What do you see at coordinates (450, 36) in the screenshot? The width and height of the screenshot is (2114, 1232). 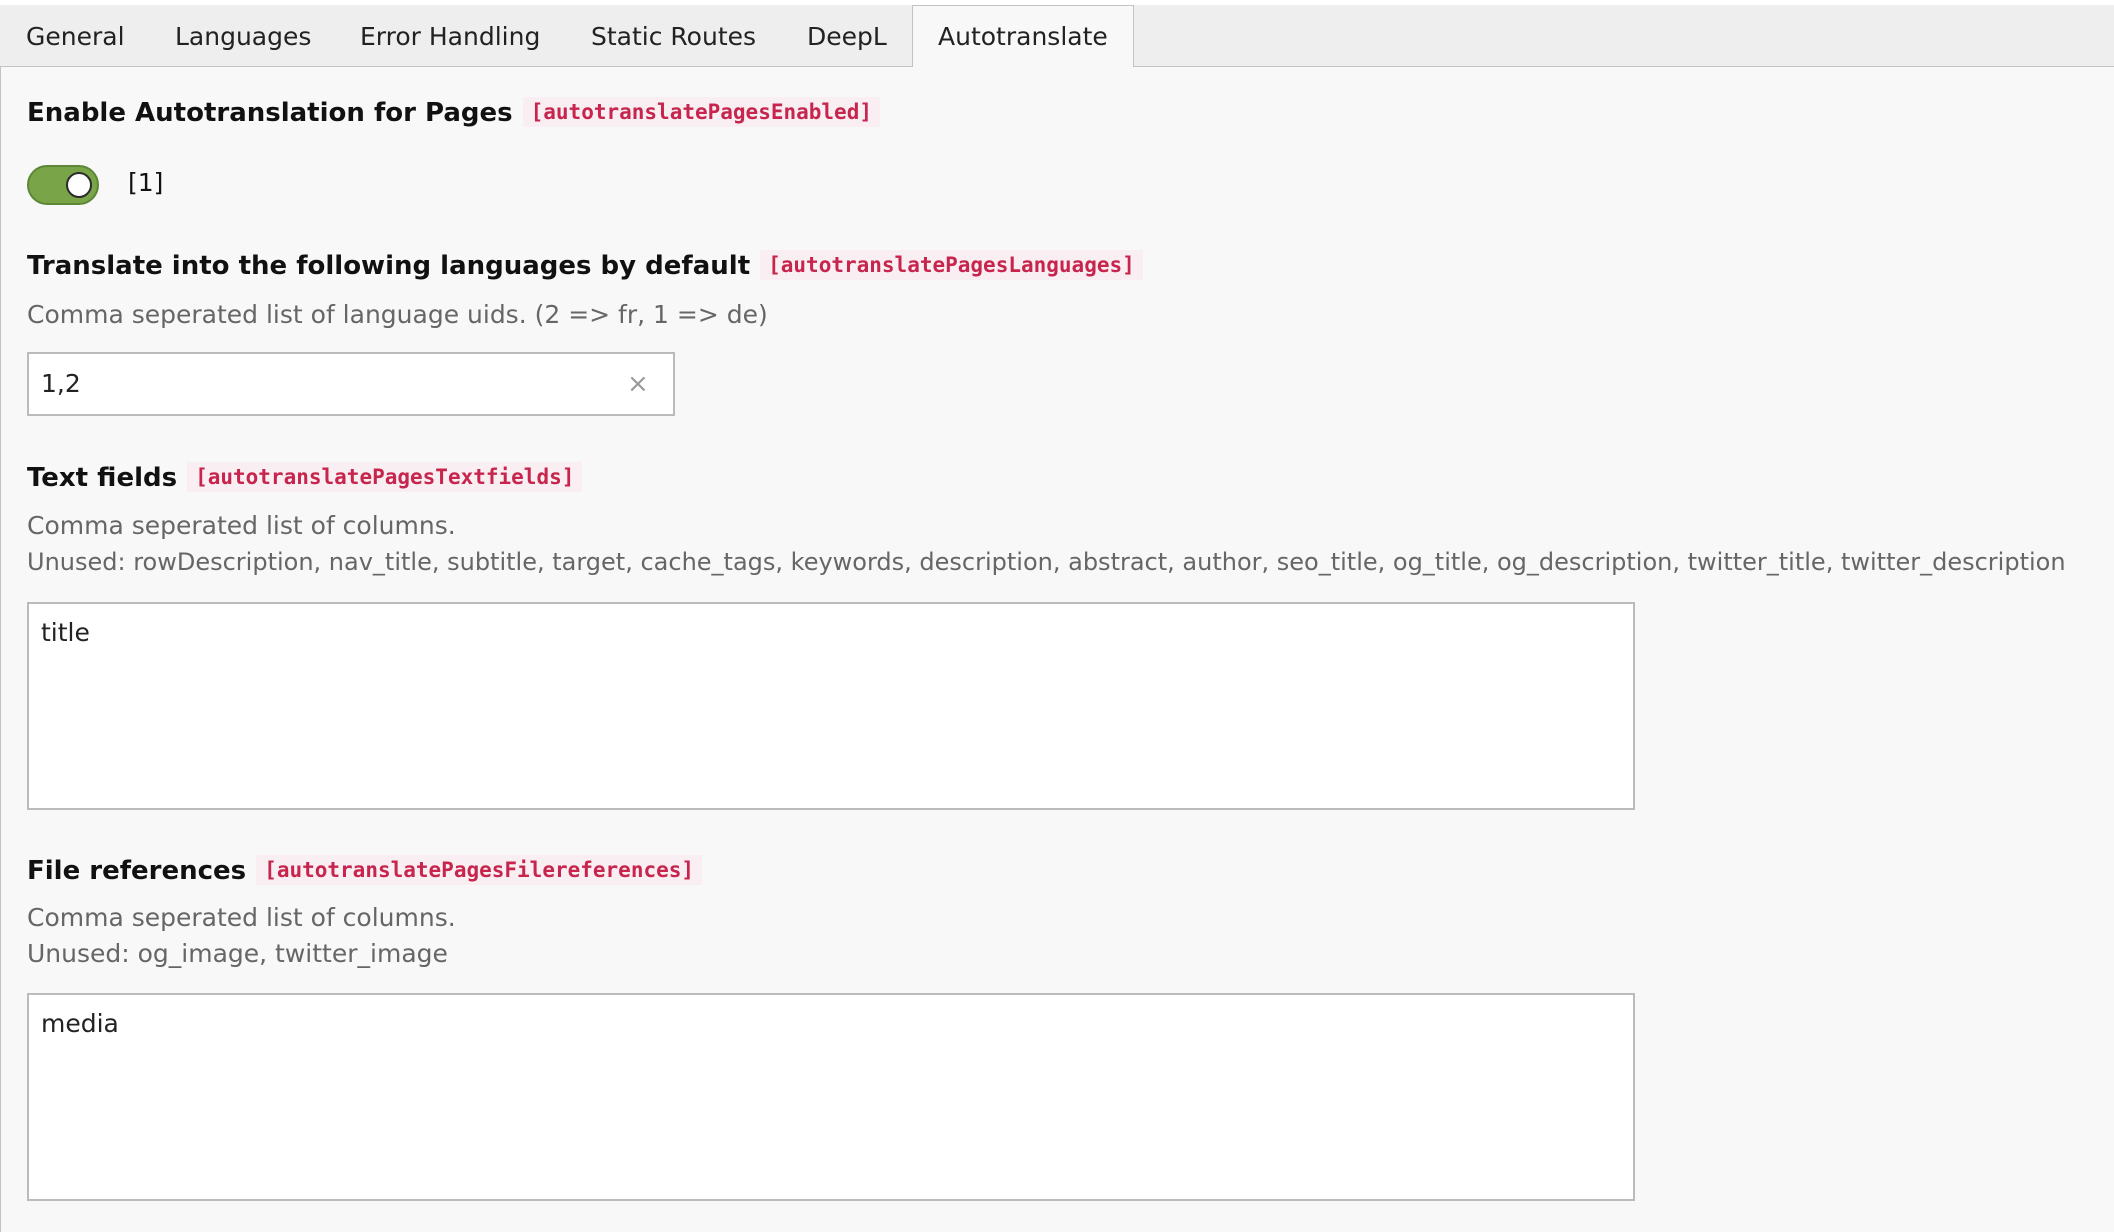 I see `tab-error-handling: Error Handling` at bounding box center [450, 36].